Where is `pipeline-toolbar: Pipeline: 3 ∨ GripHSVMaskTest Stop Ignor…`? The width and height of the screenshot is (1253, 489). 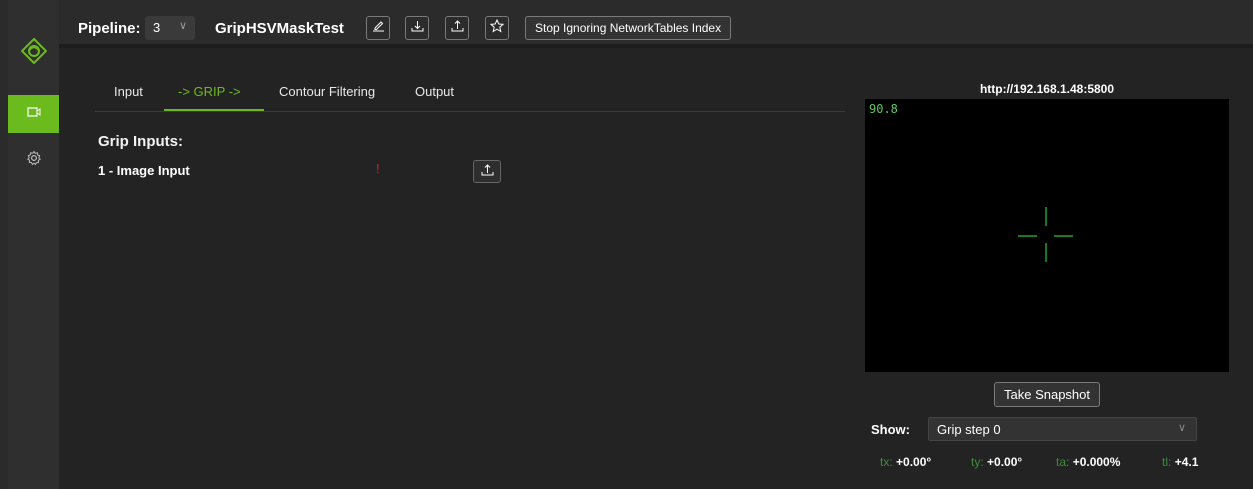 pipeline-toolbar: Pipeline: 3 ∨ GripHSVMaskTest Stop Ignor… is located at coordinates (656, 22).